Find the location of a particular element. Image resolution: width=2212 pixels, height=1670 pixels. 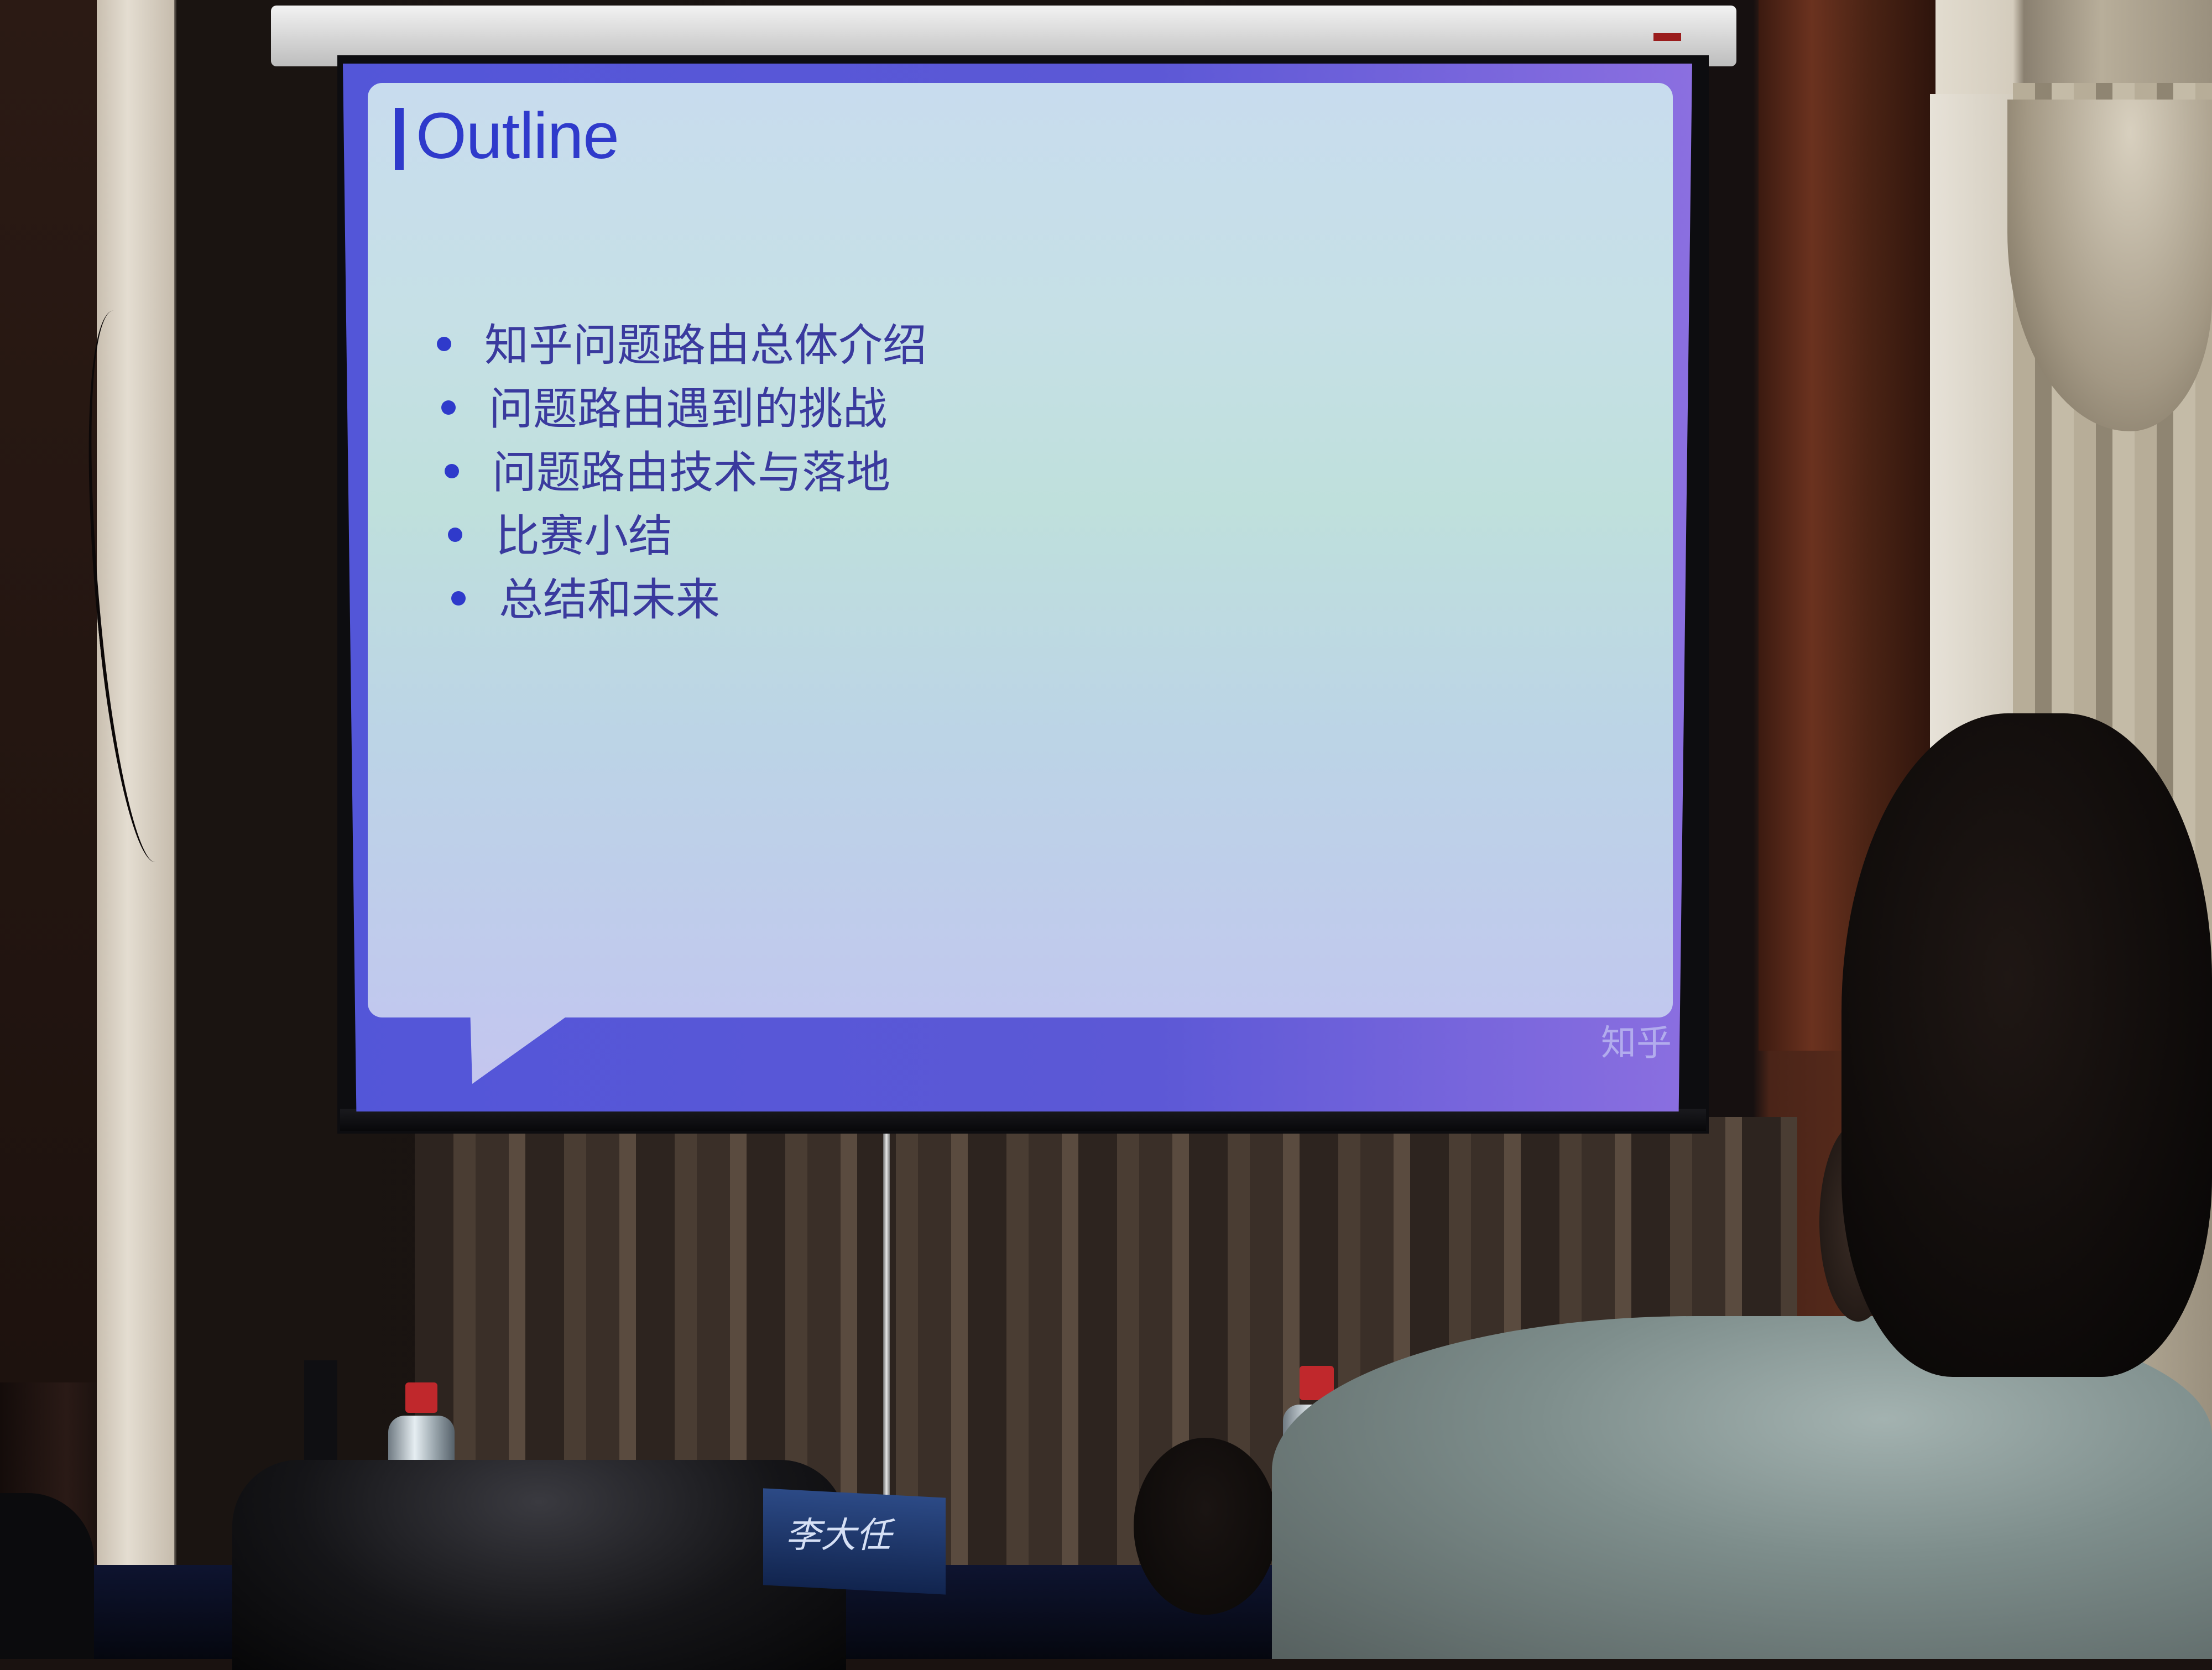

name-plate-text: 李大任 is located at coordinates (838, 1536).